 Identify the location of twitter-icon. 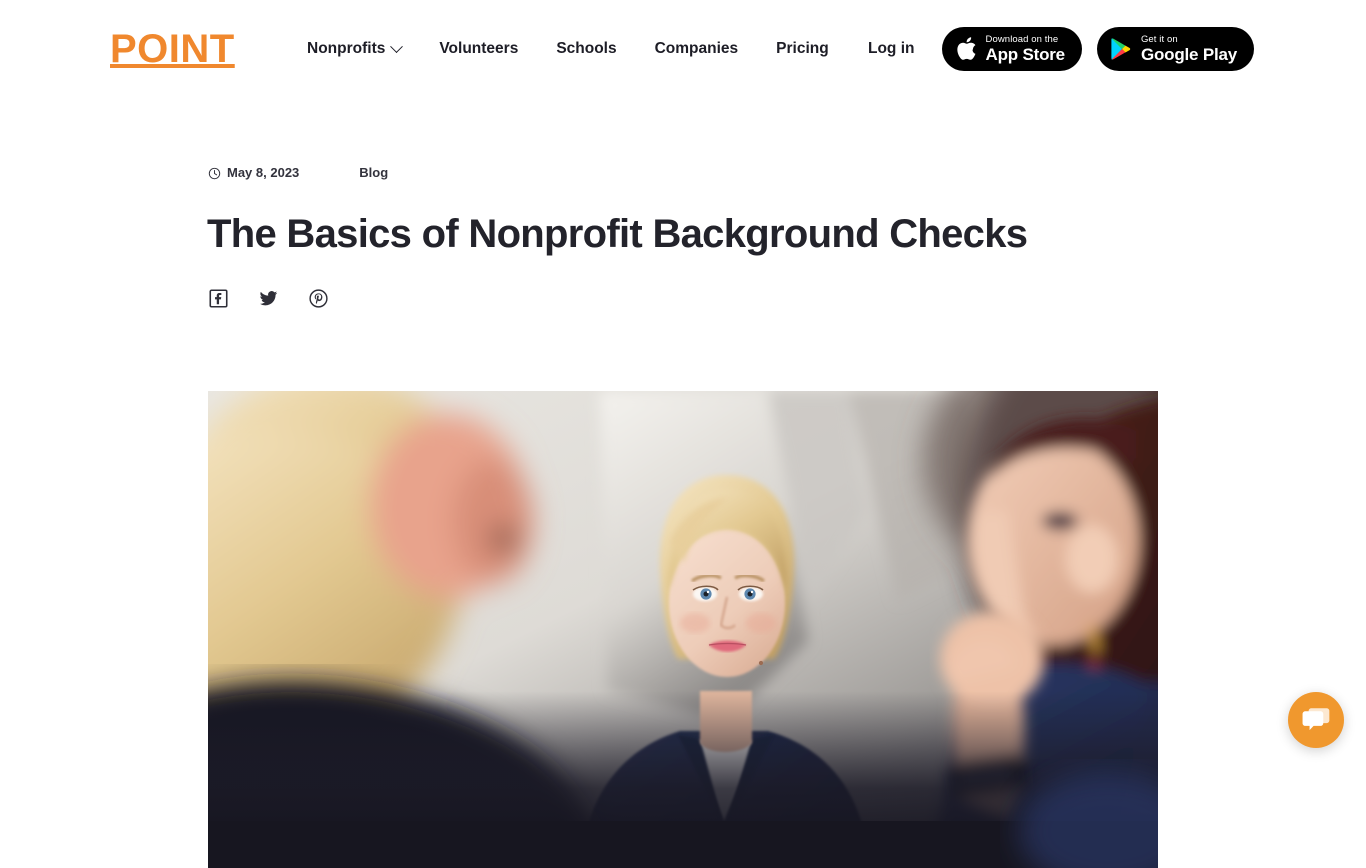
(268, 298).